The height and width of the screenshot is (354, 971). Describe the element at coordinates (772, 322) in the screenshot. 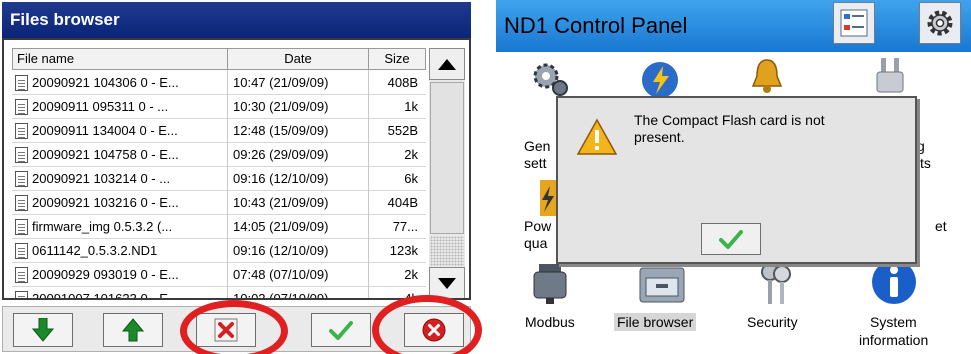

I see `security-label: Security` at that location.